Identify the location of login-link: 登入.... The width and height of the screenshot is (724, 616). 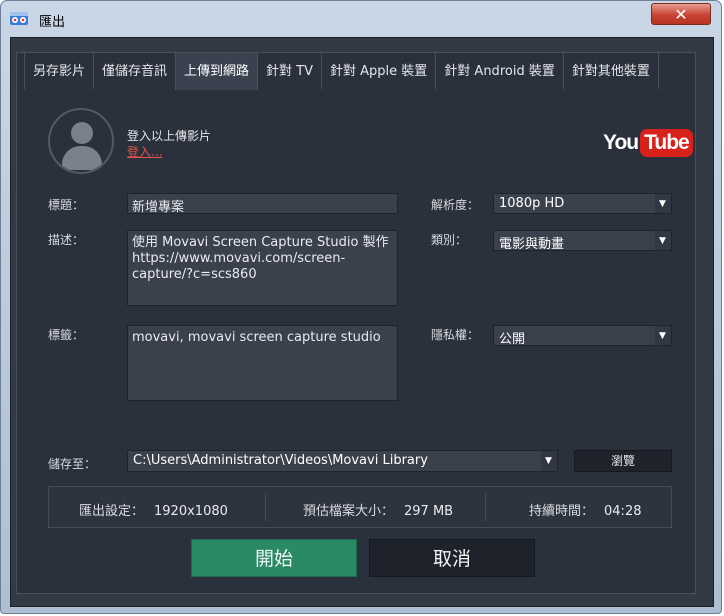
(144, 151).